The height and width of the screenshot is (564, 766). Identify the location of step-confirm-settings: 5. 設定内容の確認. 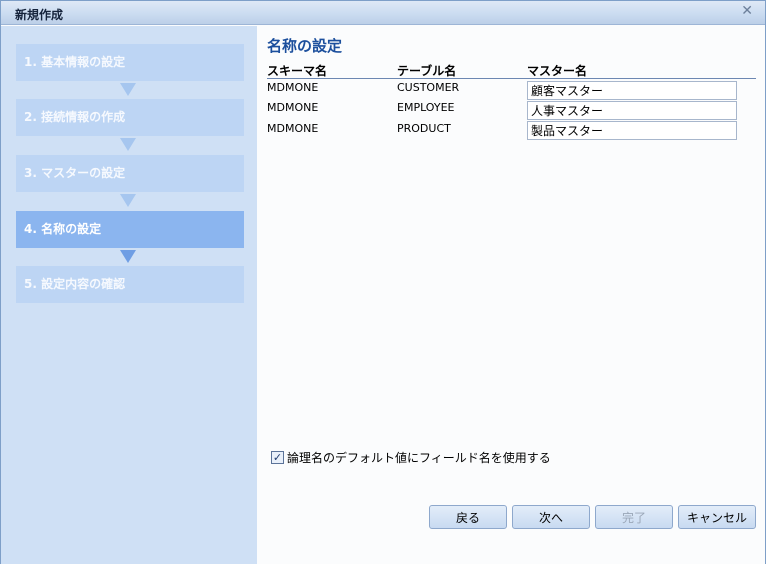
(130, 284).